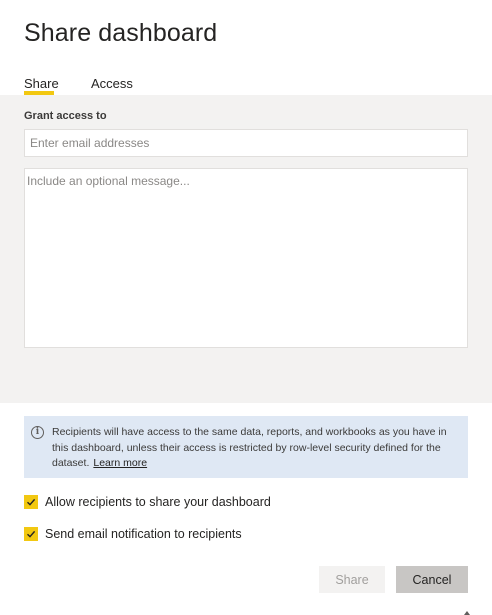  I want to click on cancel-button: Cancel, so click(432, 579).